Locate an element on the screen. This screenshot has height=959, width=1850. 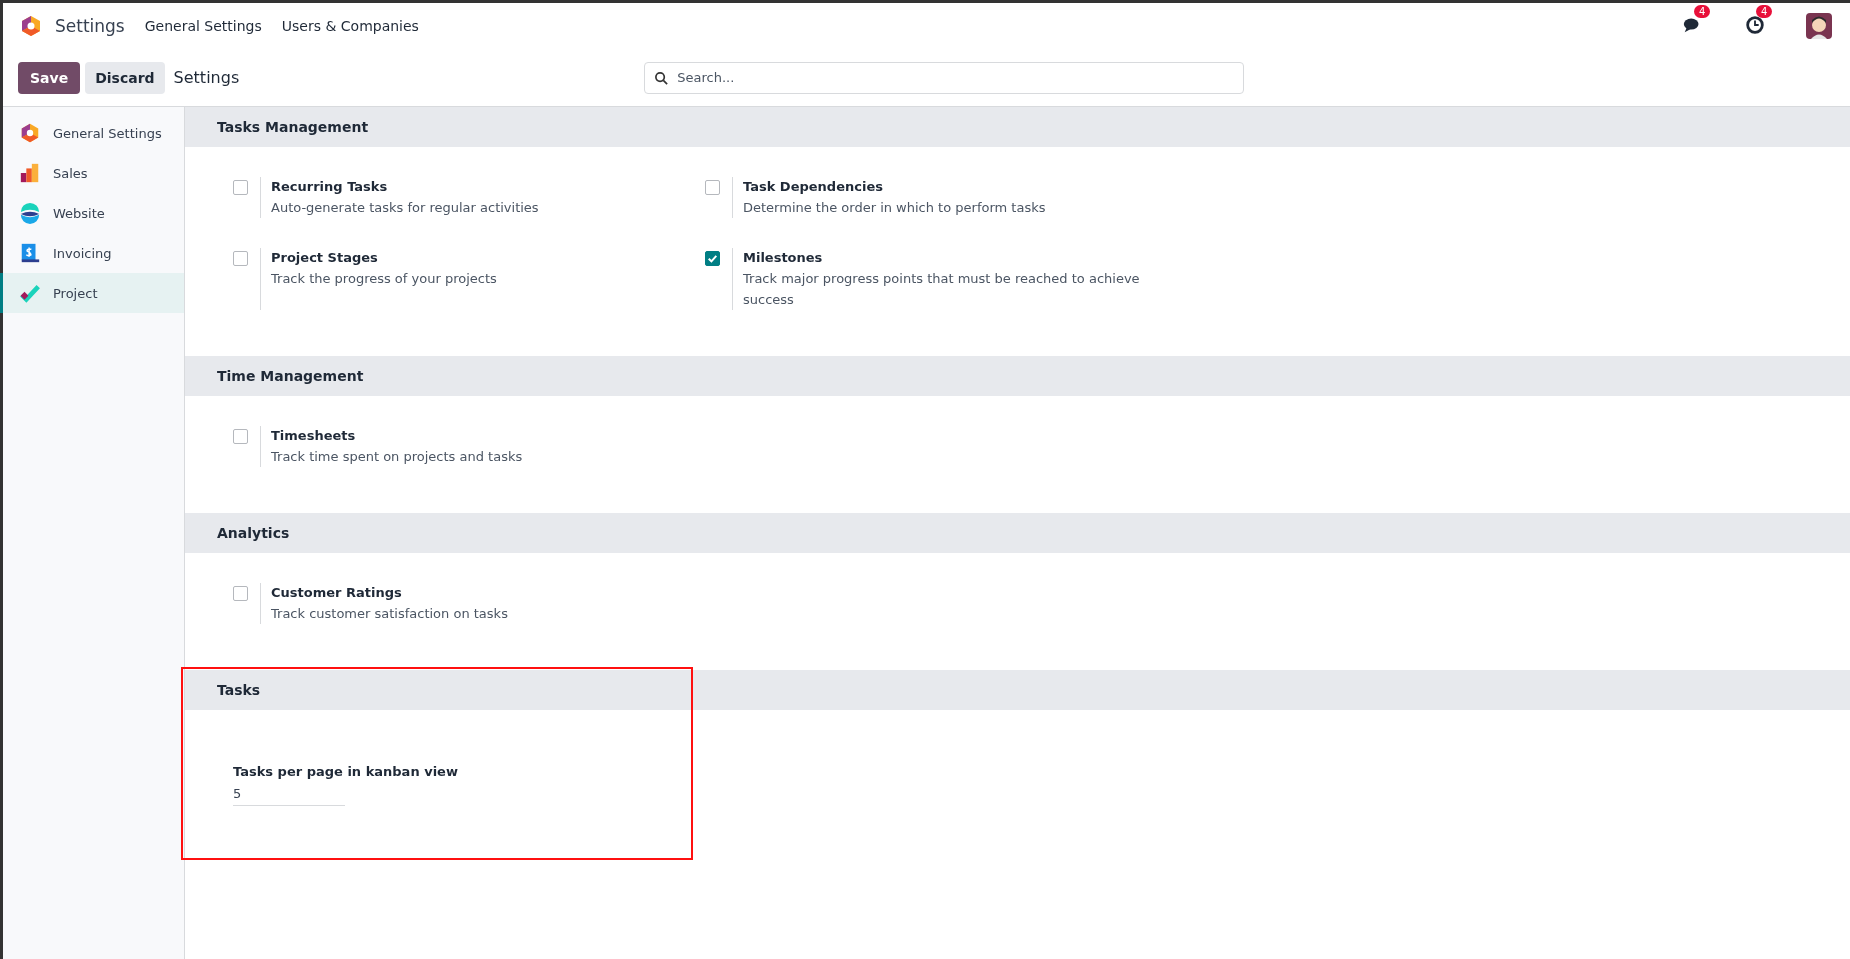
checkmark-icon is located at coordinates (712, 258).